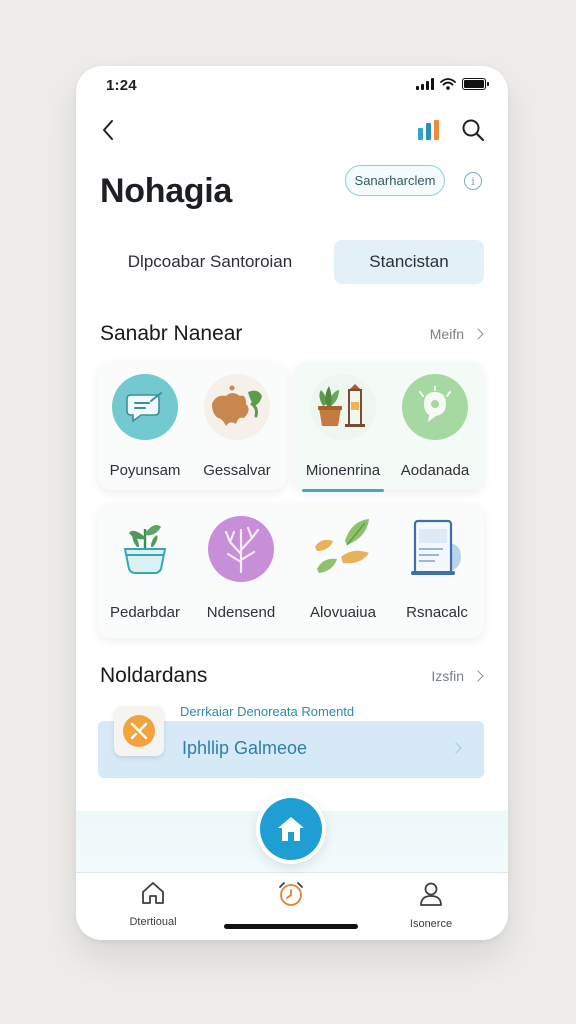 This screenshot has height=1024, width=576. I want to click on section-one-more-link: Meifn, so click(456, 334).